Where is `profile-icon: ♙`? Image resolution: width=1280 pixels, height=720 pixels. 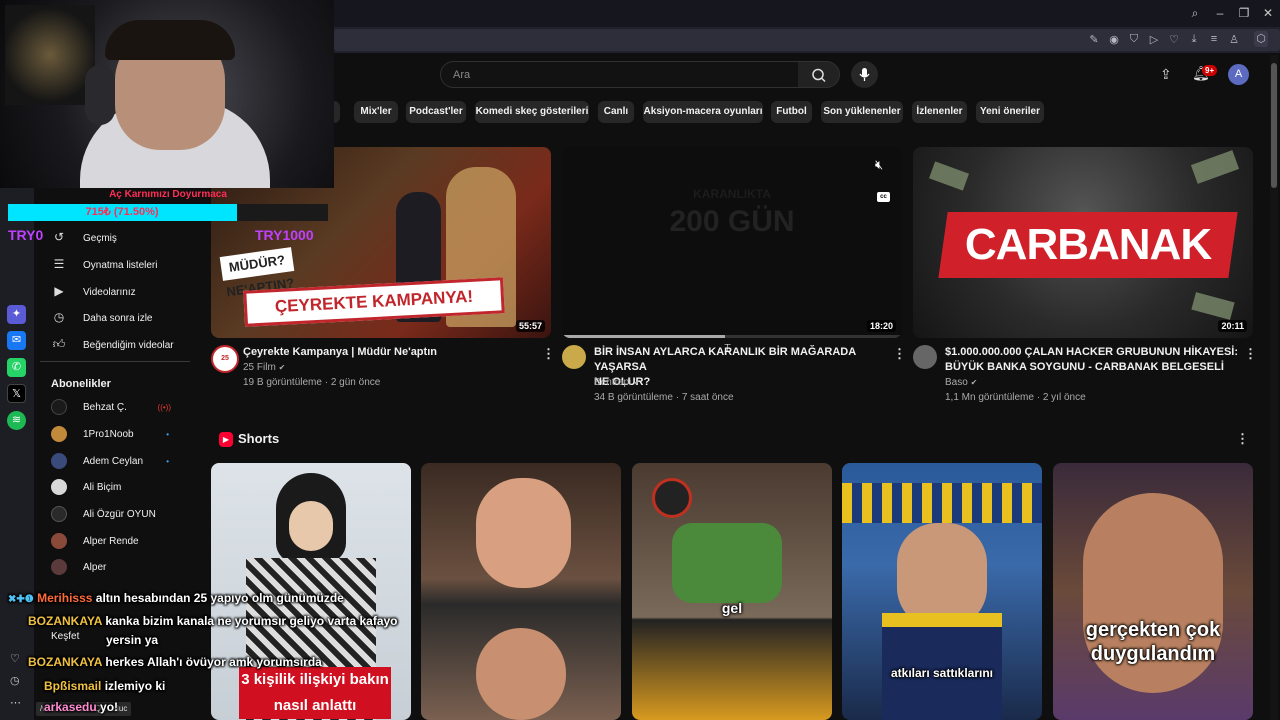 profile-icon: ♙ is located at coordinates (1234, 39).